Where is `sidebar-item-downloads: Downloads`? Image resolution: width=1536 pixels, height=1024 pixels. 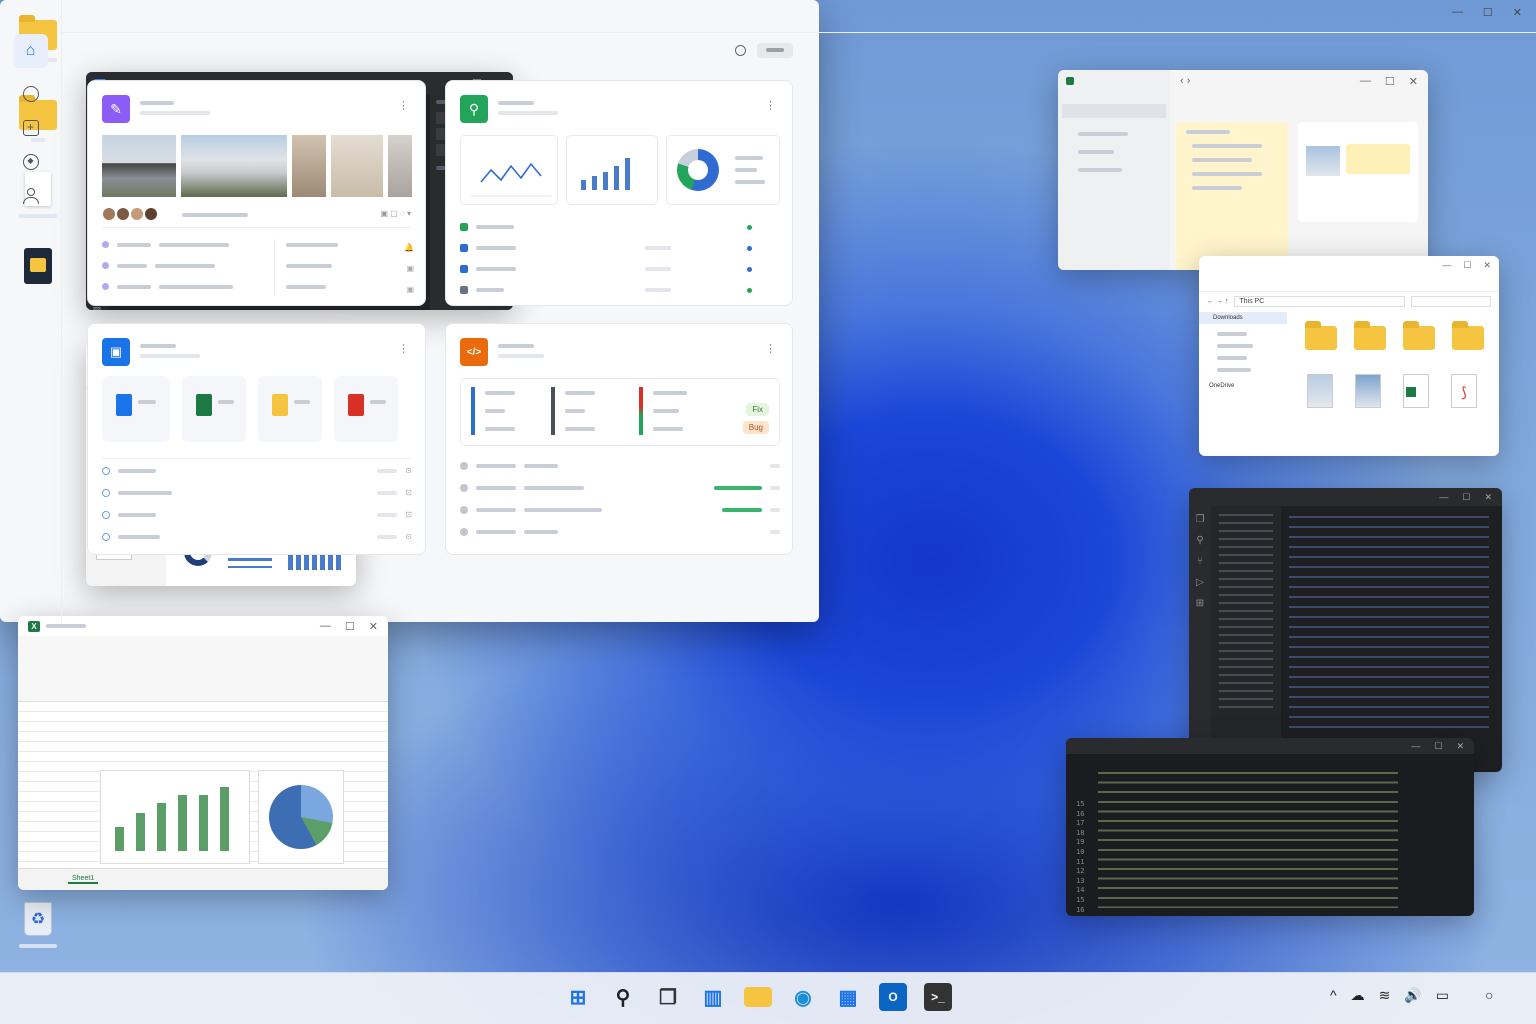 sidebar-item-downloads: Downloads is located at coordinates (1243, 318).